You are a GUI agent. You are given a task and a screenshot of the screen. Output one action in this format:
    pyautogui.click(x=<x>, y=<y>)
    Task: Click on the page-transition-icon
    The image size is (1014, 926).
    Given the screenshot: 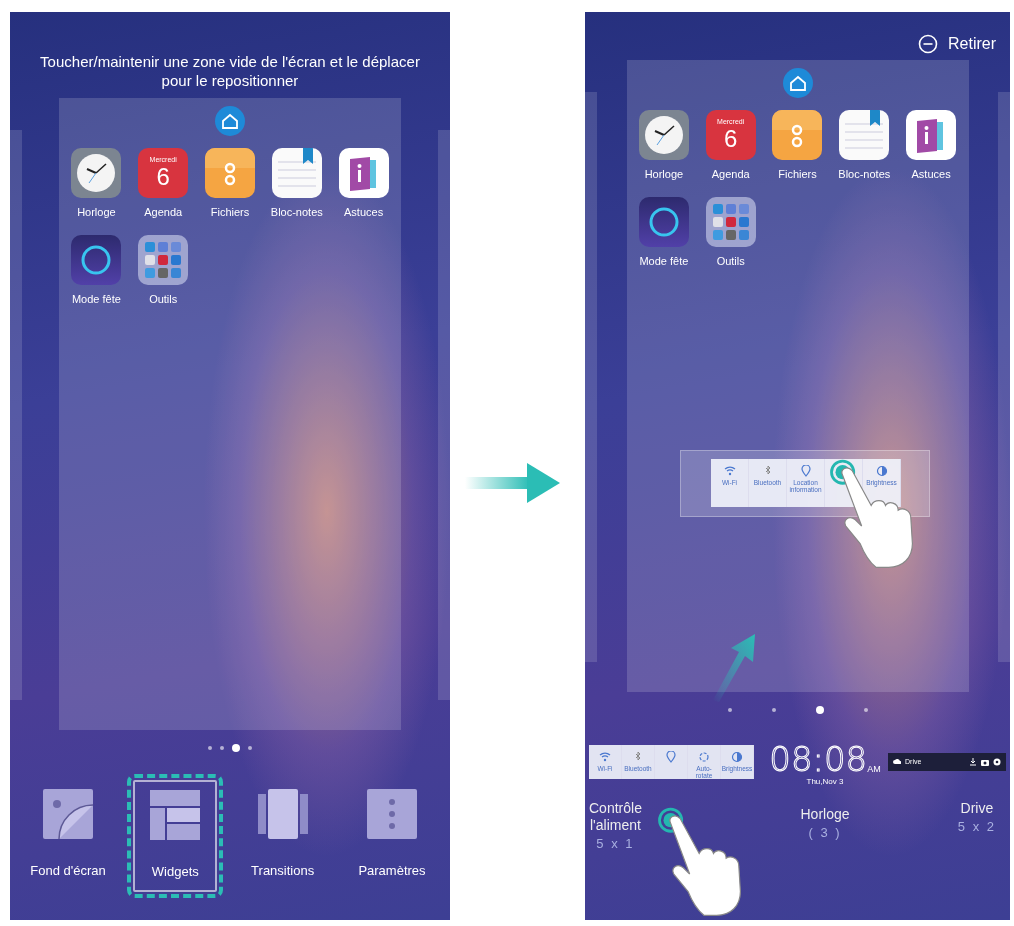 What is the action you would take?
    pyautogui.click(x=282, y=814)
    